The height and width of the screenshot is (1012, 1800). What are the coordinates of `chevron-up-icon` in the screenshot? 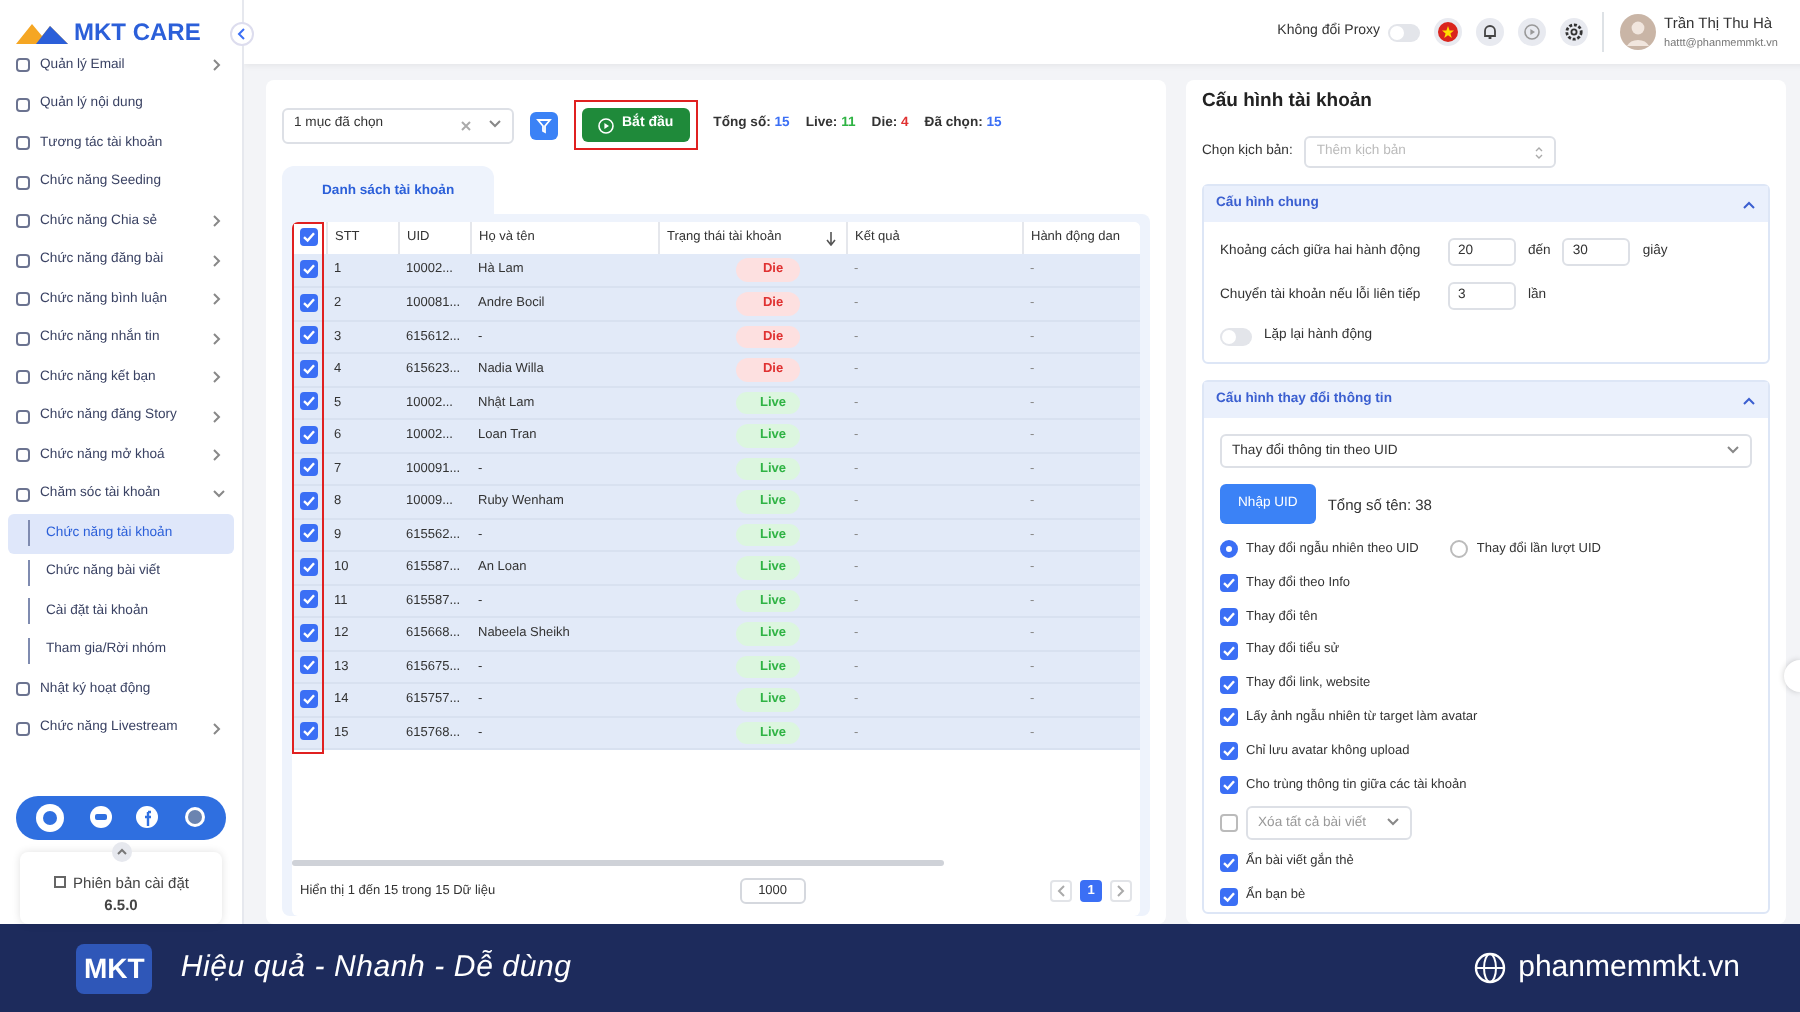 It's located at (121, 851).